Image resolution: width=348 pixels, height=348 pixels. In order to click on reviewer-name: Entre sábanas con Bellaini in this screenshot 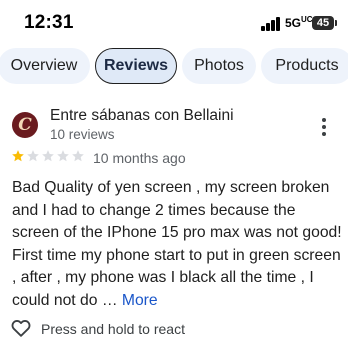, I will do `click(142, 116)`.